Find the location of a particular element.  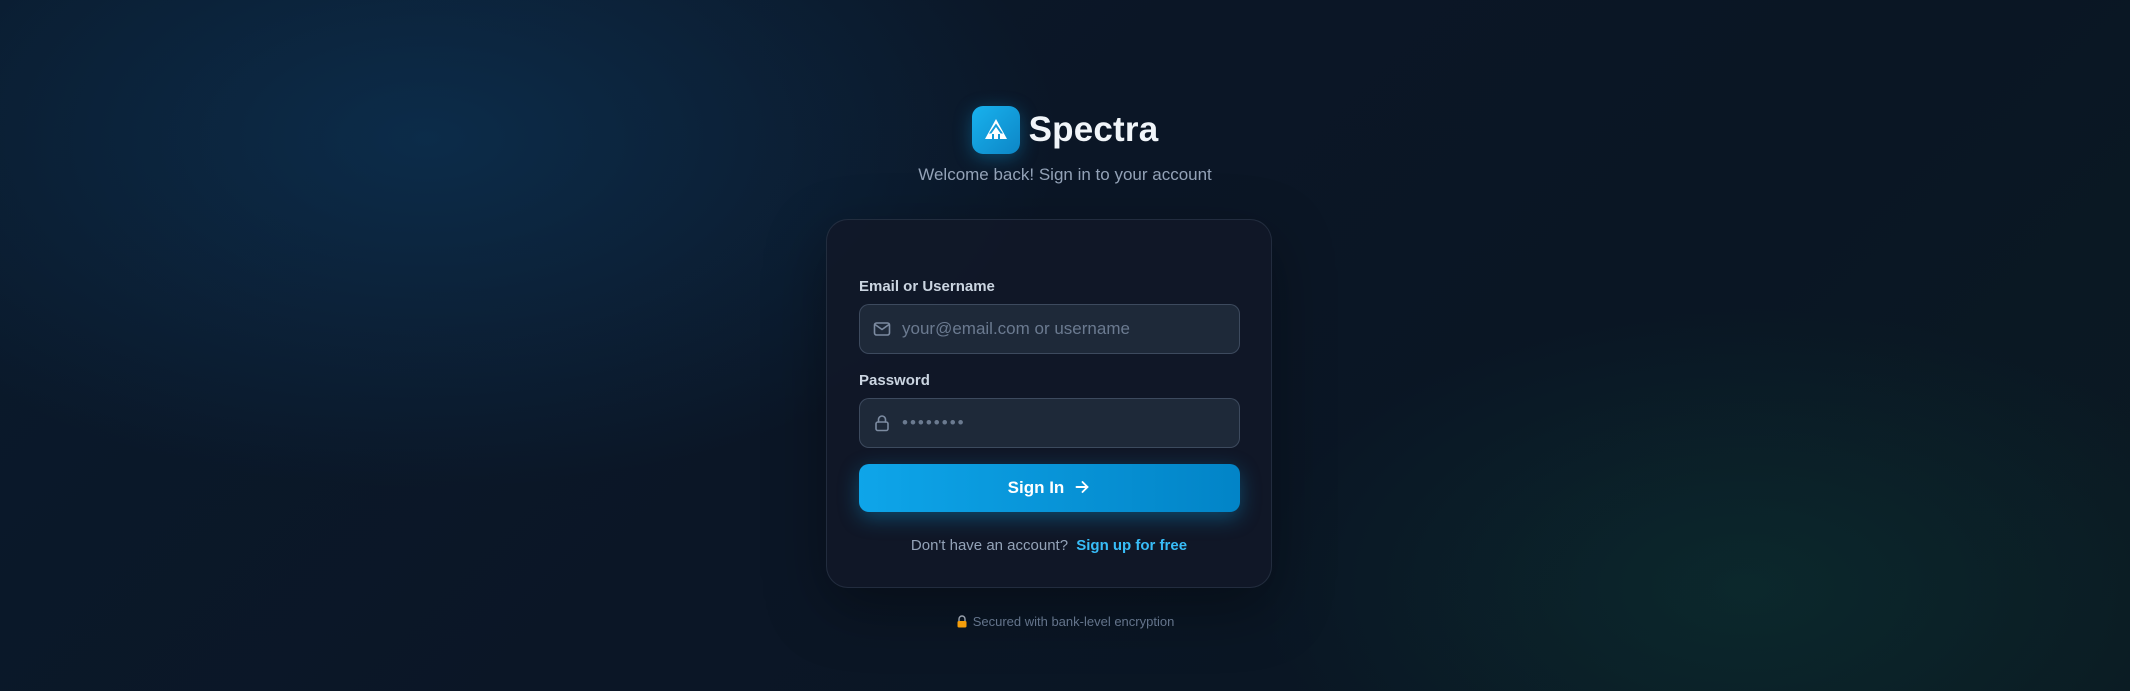

signup-link: Sign up for free is located at coordinates (1131, 545).